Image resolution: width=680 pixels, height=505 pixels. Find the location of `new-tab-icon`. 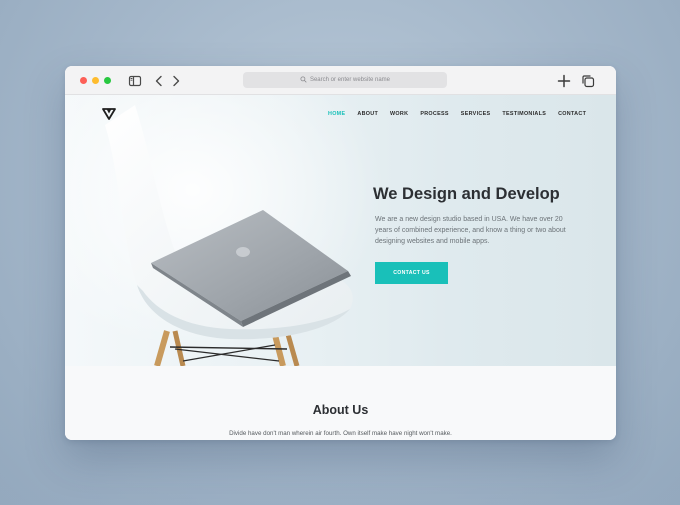

new-tab-icon is located at coordinates (564, 81).